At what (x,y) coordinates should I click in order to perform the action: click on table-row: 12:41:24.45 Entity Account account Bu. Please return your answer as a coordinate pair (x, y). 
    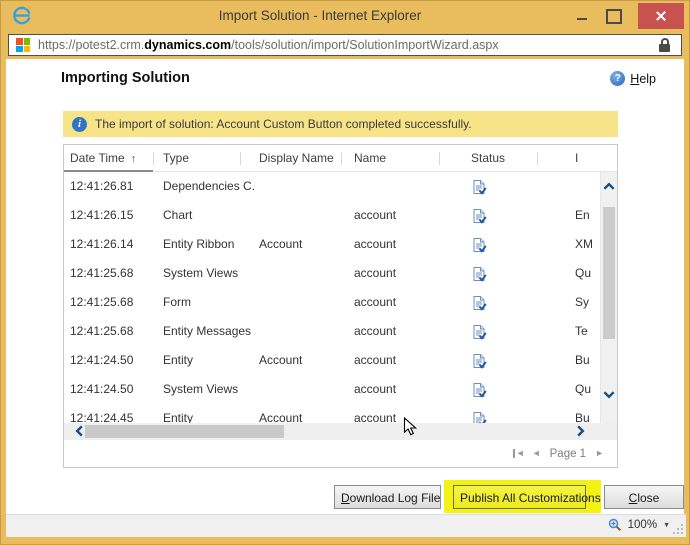
    Looking at the image, I should click on (332, 413).